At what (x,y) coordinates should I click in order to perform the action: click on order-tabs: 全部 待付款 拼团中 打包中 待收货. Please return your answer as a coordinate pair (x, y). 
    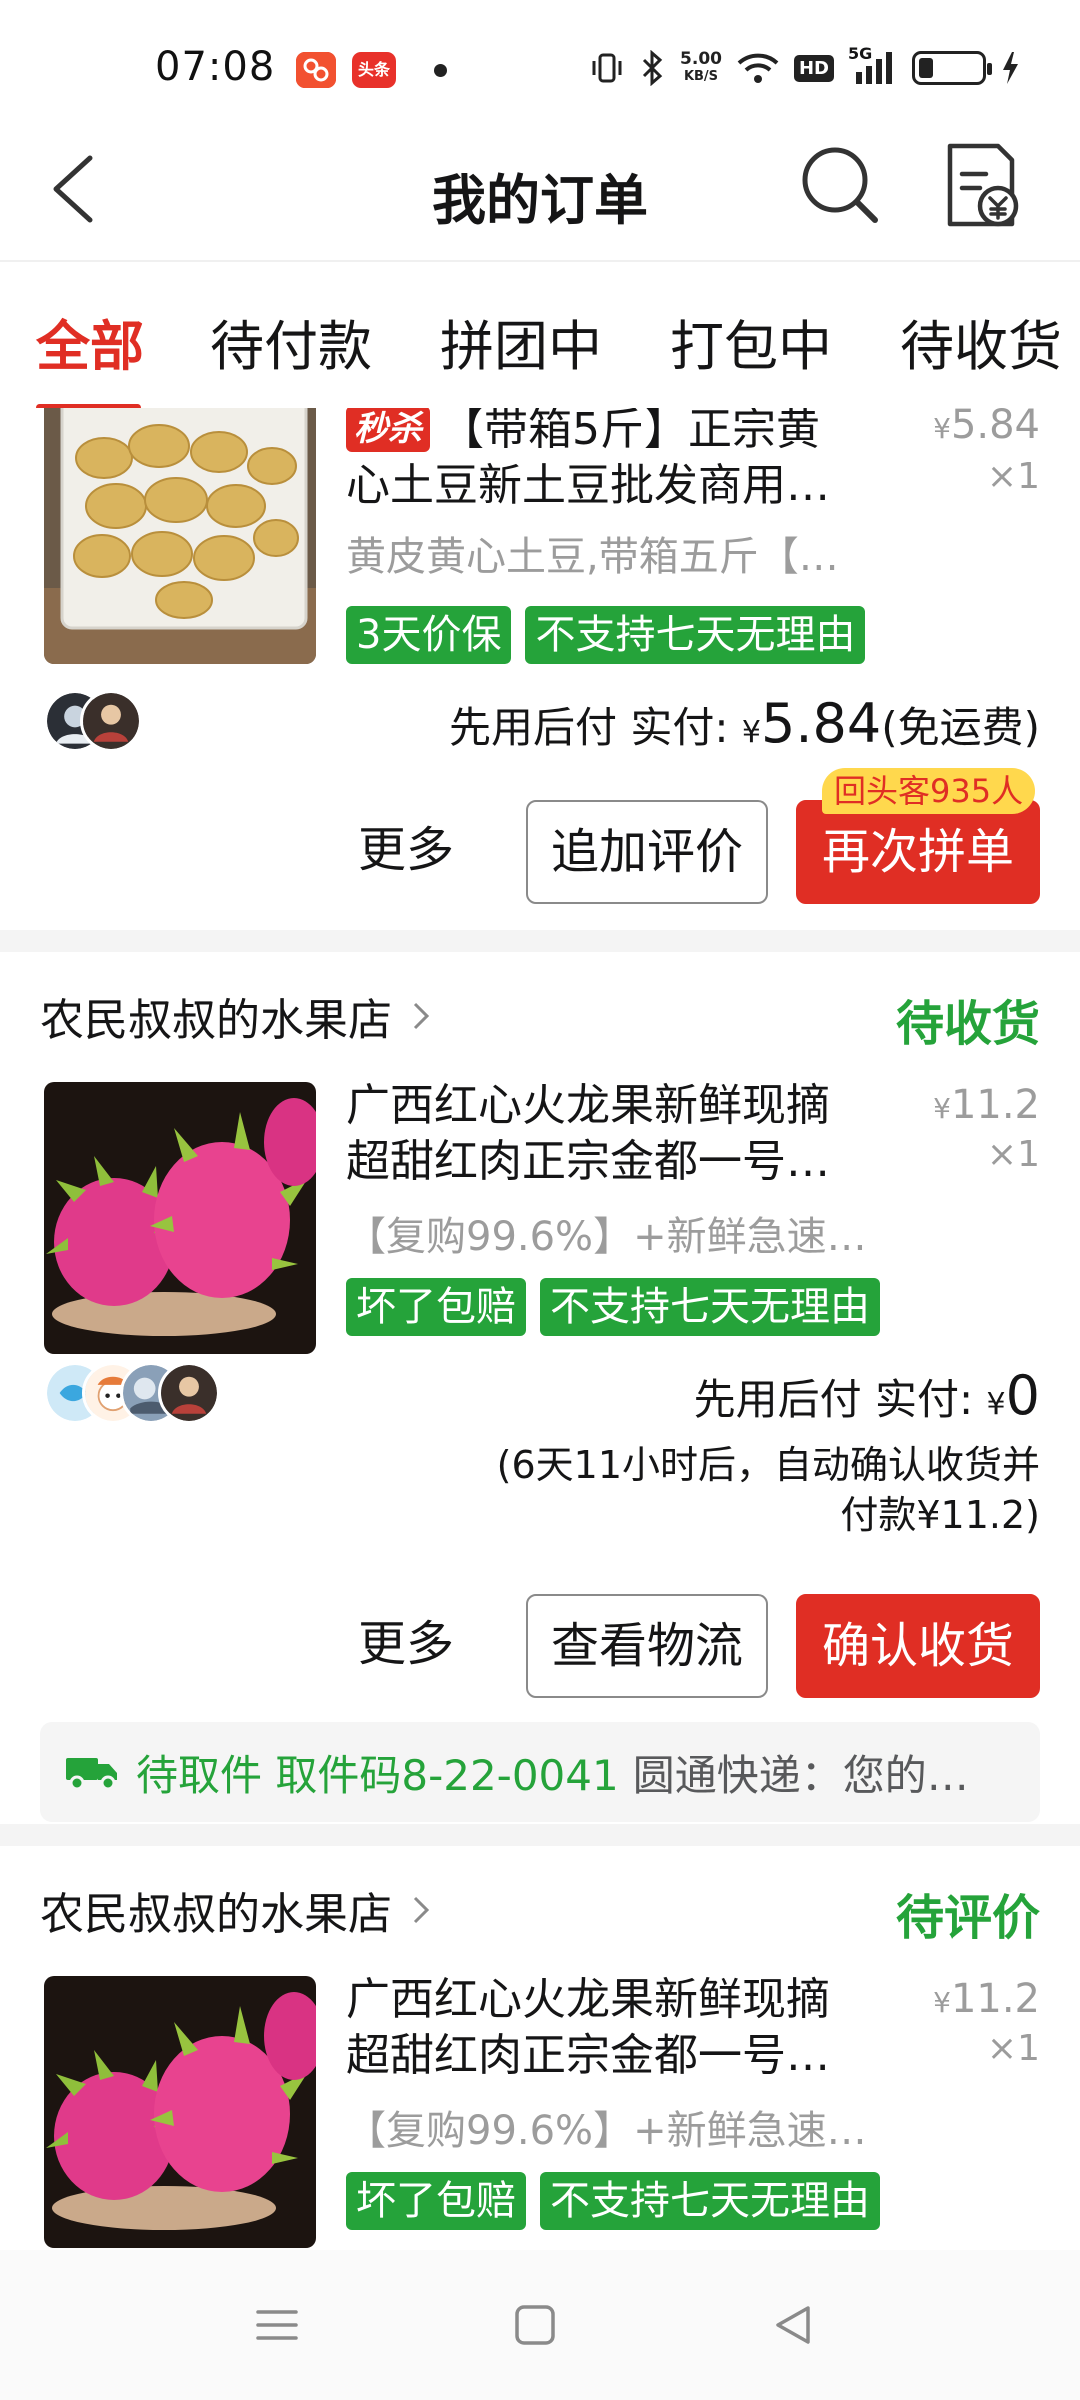
    Looking at the image, I should click on (540, 335).